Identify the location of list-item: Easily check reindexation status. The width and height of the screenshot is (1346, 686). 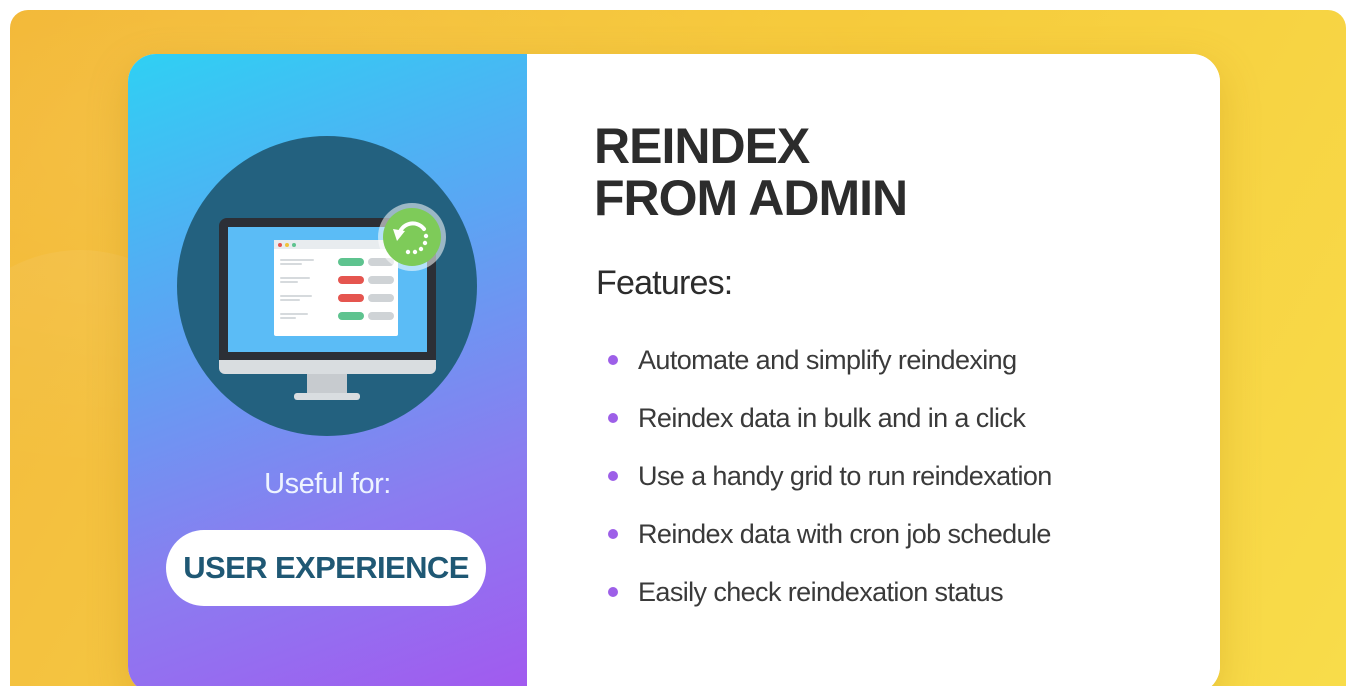
(830, 605).